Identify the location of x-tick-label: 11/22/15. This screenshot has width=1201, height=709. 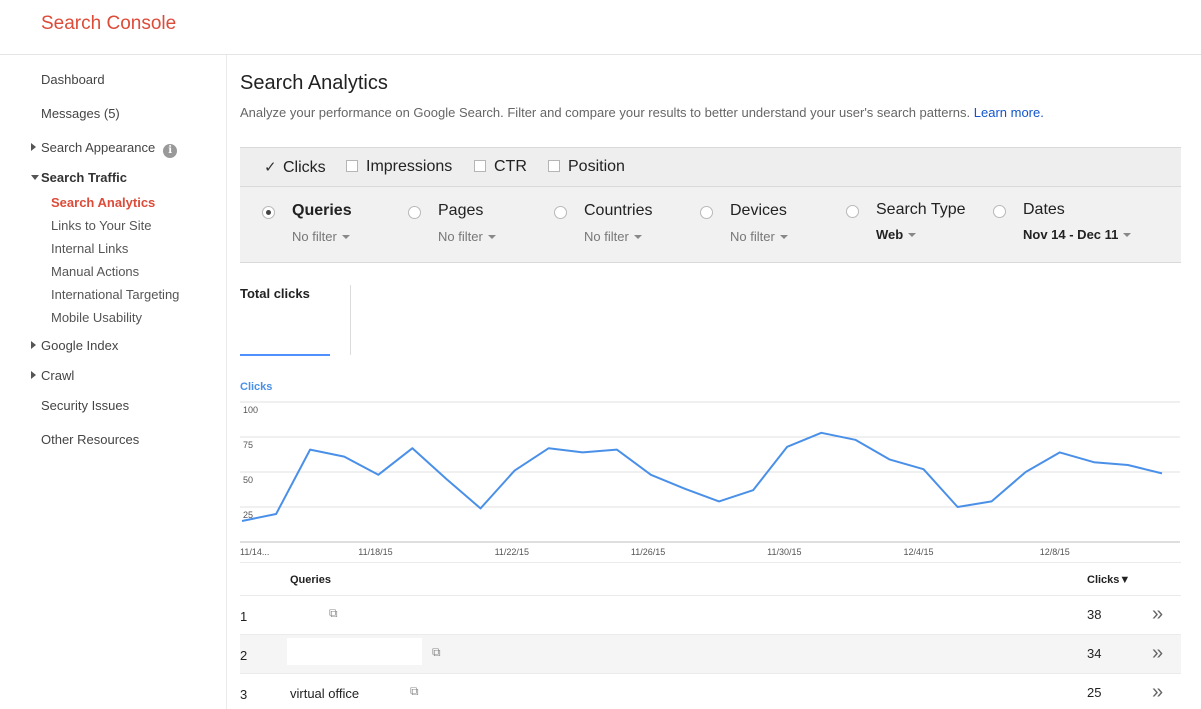
(512, 552).